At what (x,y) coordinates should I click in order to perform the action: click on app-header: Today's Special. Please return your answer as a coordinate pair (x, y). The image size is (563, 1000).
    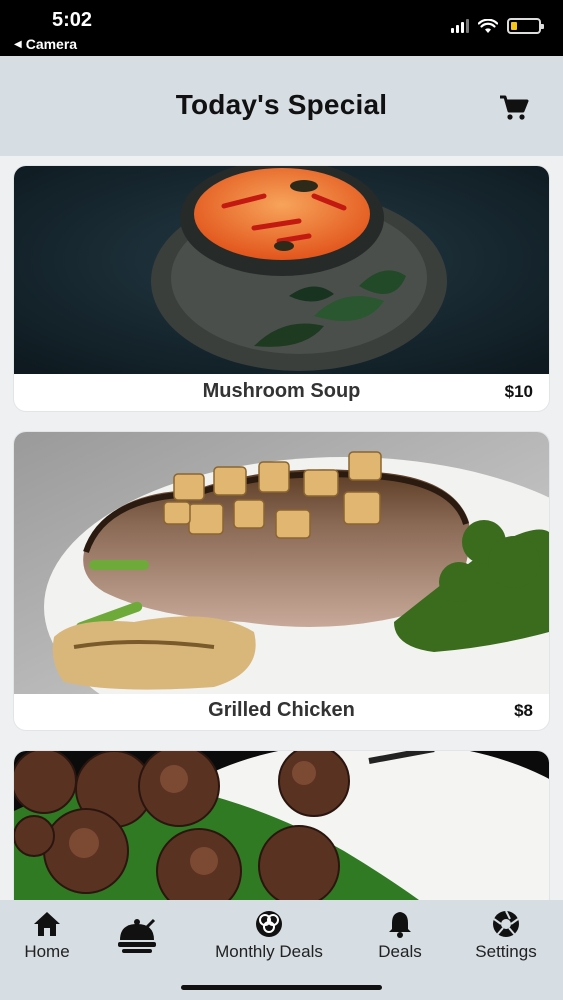
    Looking at the image, I should click on (281, 106).